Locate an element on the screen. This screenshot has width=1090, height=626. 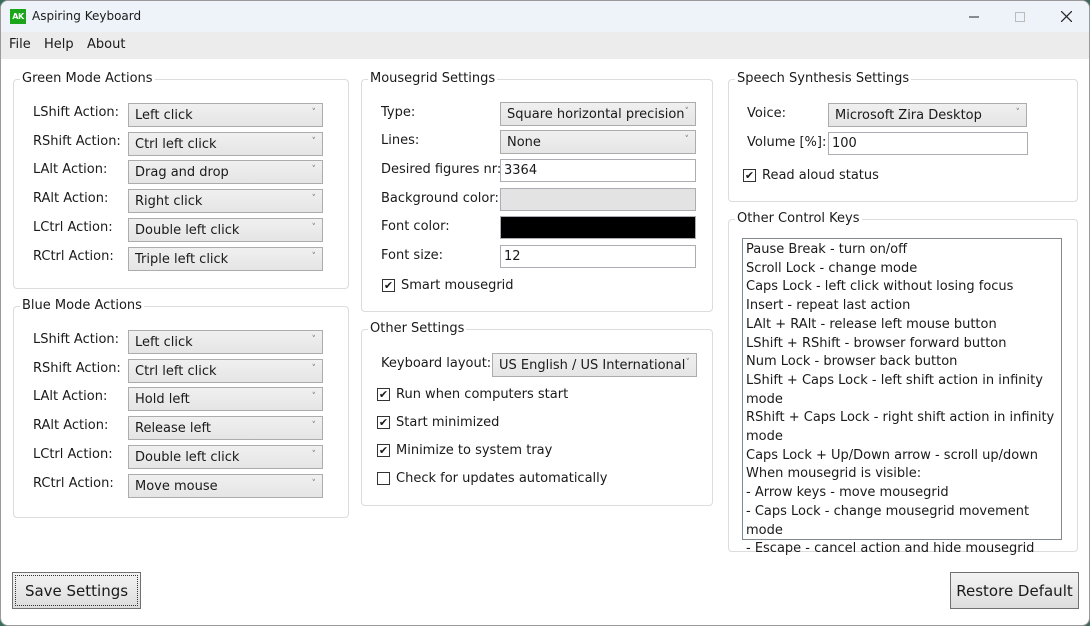
voice-value: Microsoft Zira Desktop is located at coordinates (908, 115).